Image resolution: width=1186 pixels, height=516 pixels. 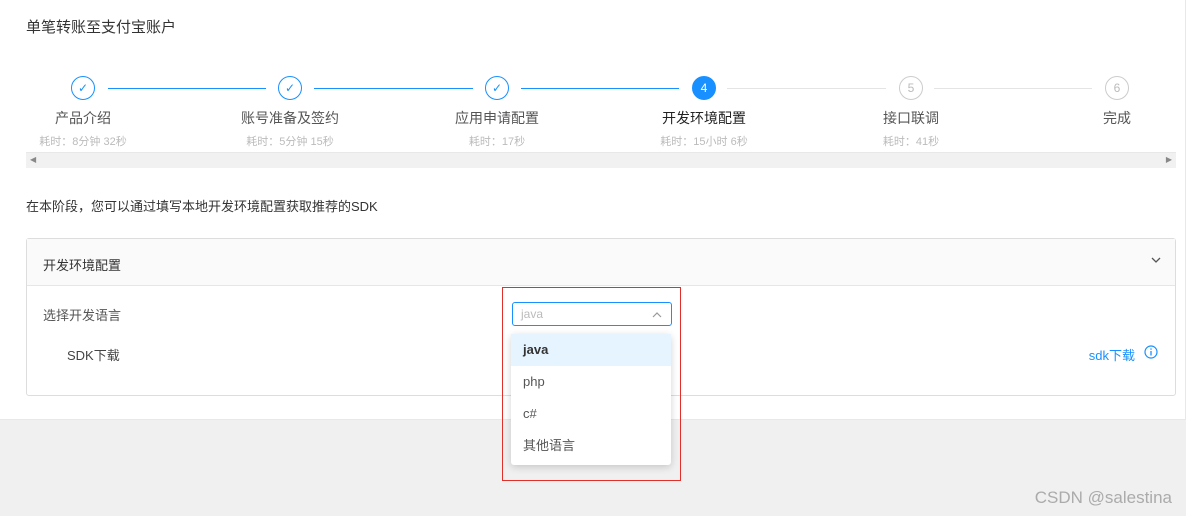 I want to click on step-label: 账号准备及签约, so click(x=290, y=118).